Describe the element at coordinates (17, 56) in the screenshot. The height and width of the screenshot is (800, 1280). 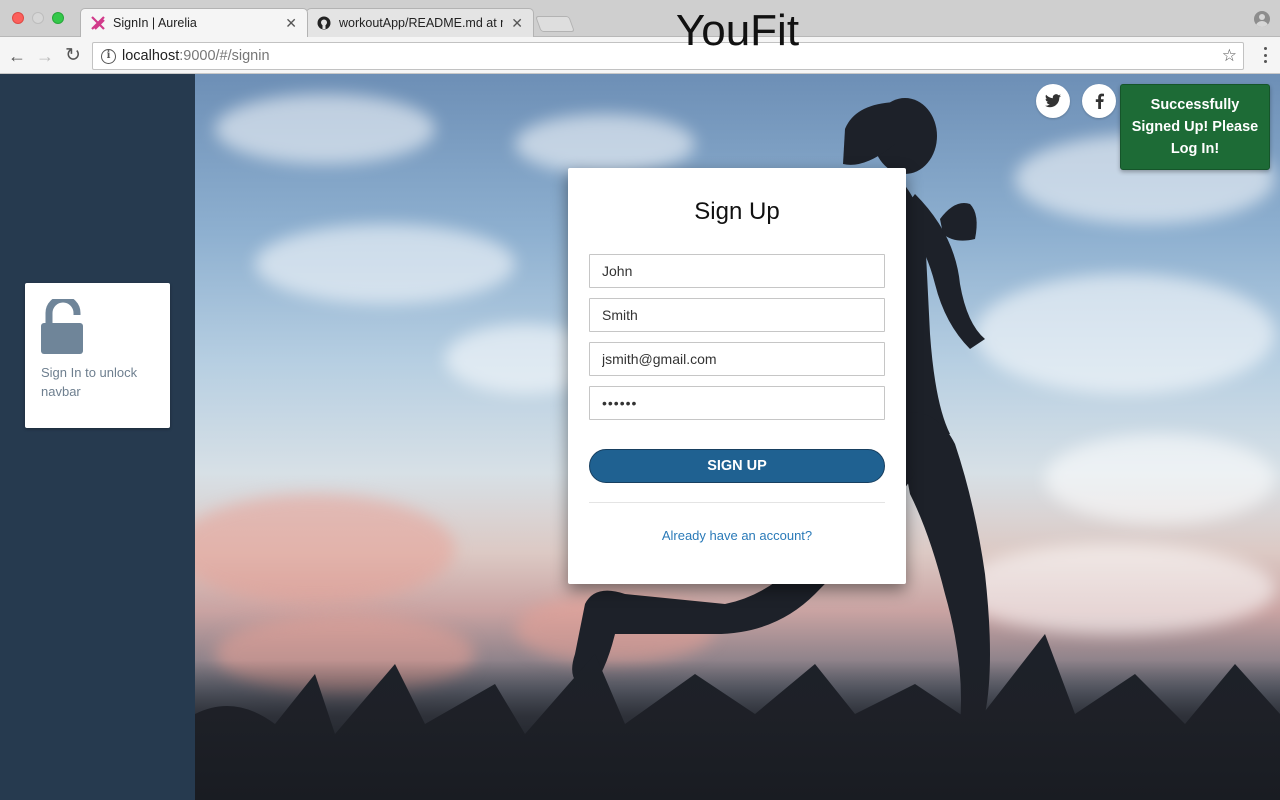
I see `back-arrow-icon: ←` at that location.